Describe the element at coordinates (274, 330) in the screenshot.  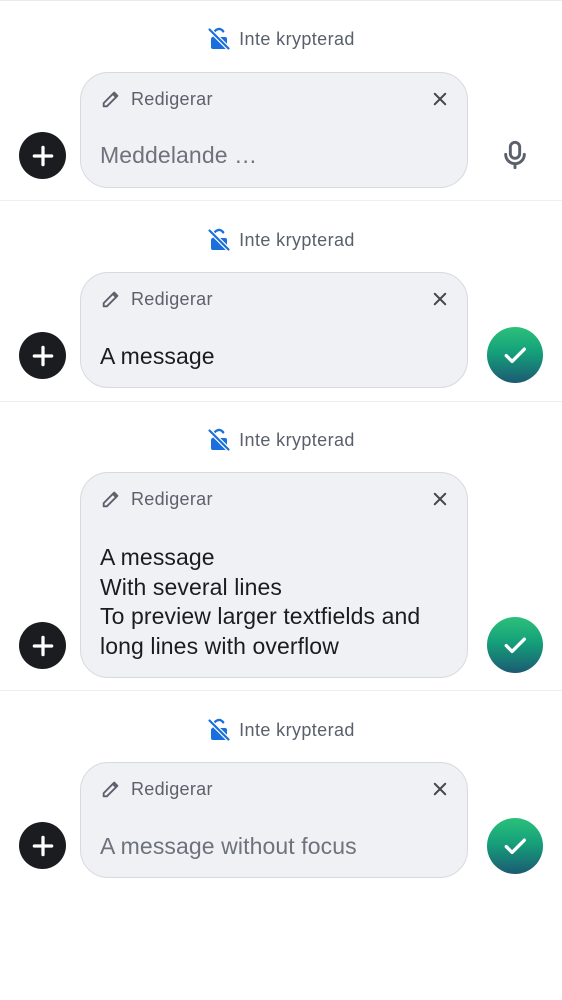
I see `message-field: Redigerar A message` at that location.